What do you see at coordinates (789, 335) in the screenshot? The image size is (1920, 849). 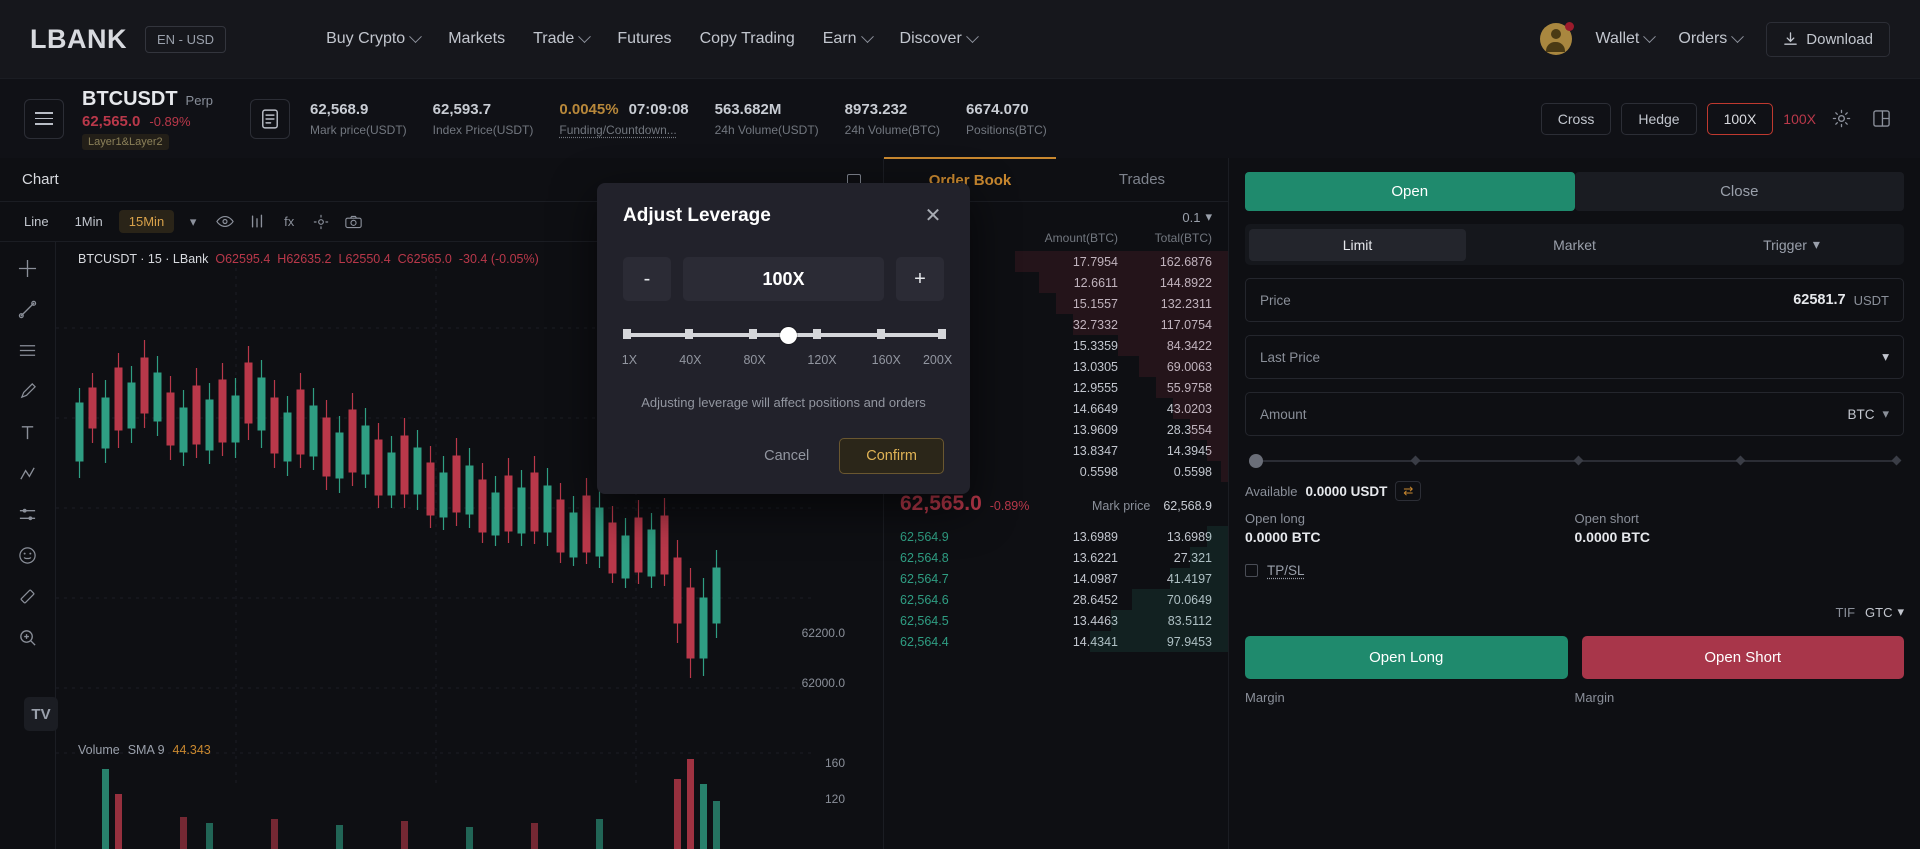 I see `leverage-slider-knob` at bounding box center [789, 335].